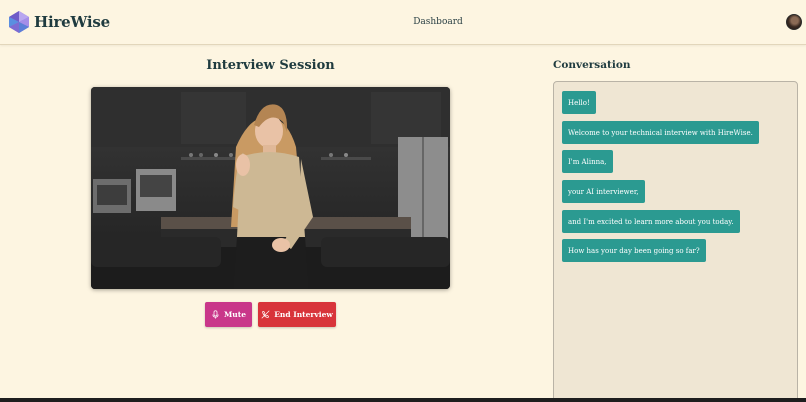 This screenshot has height=402, width=806. What do you see at coordinates (587, 161) in the screenshot?
I see `chat-message: I'm Alinna,` at bounding box center [587, 161].